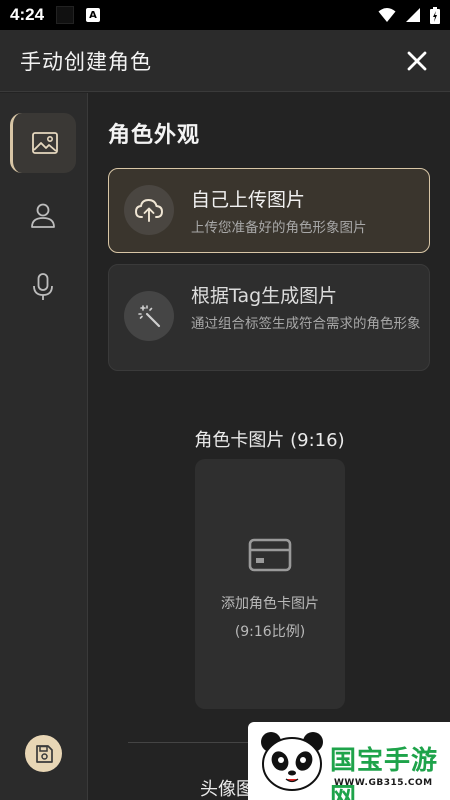 Image resolution: width=450 pixels, height=800 pixels. What do you see at coordinates (248, 200) in the screenshot?
I see `option-title: 自己上传图片` at bounding box center [248, 200].